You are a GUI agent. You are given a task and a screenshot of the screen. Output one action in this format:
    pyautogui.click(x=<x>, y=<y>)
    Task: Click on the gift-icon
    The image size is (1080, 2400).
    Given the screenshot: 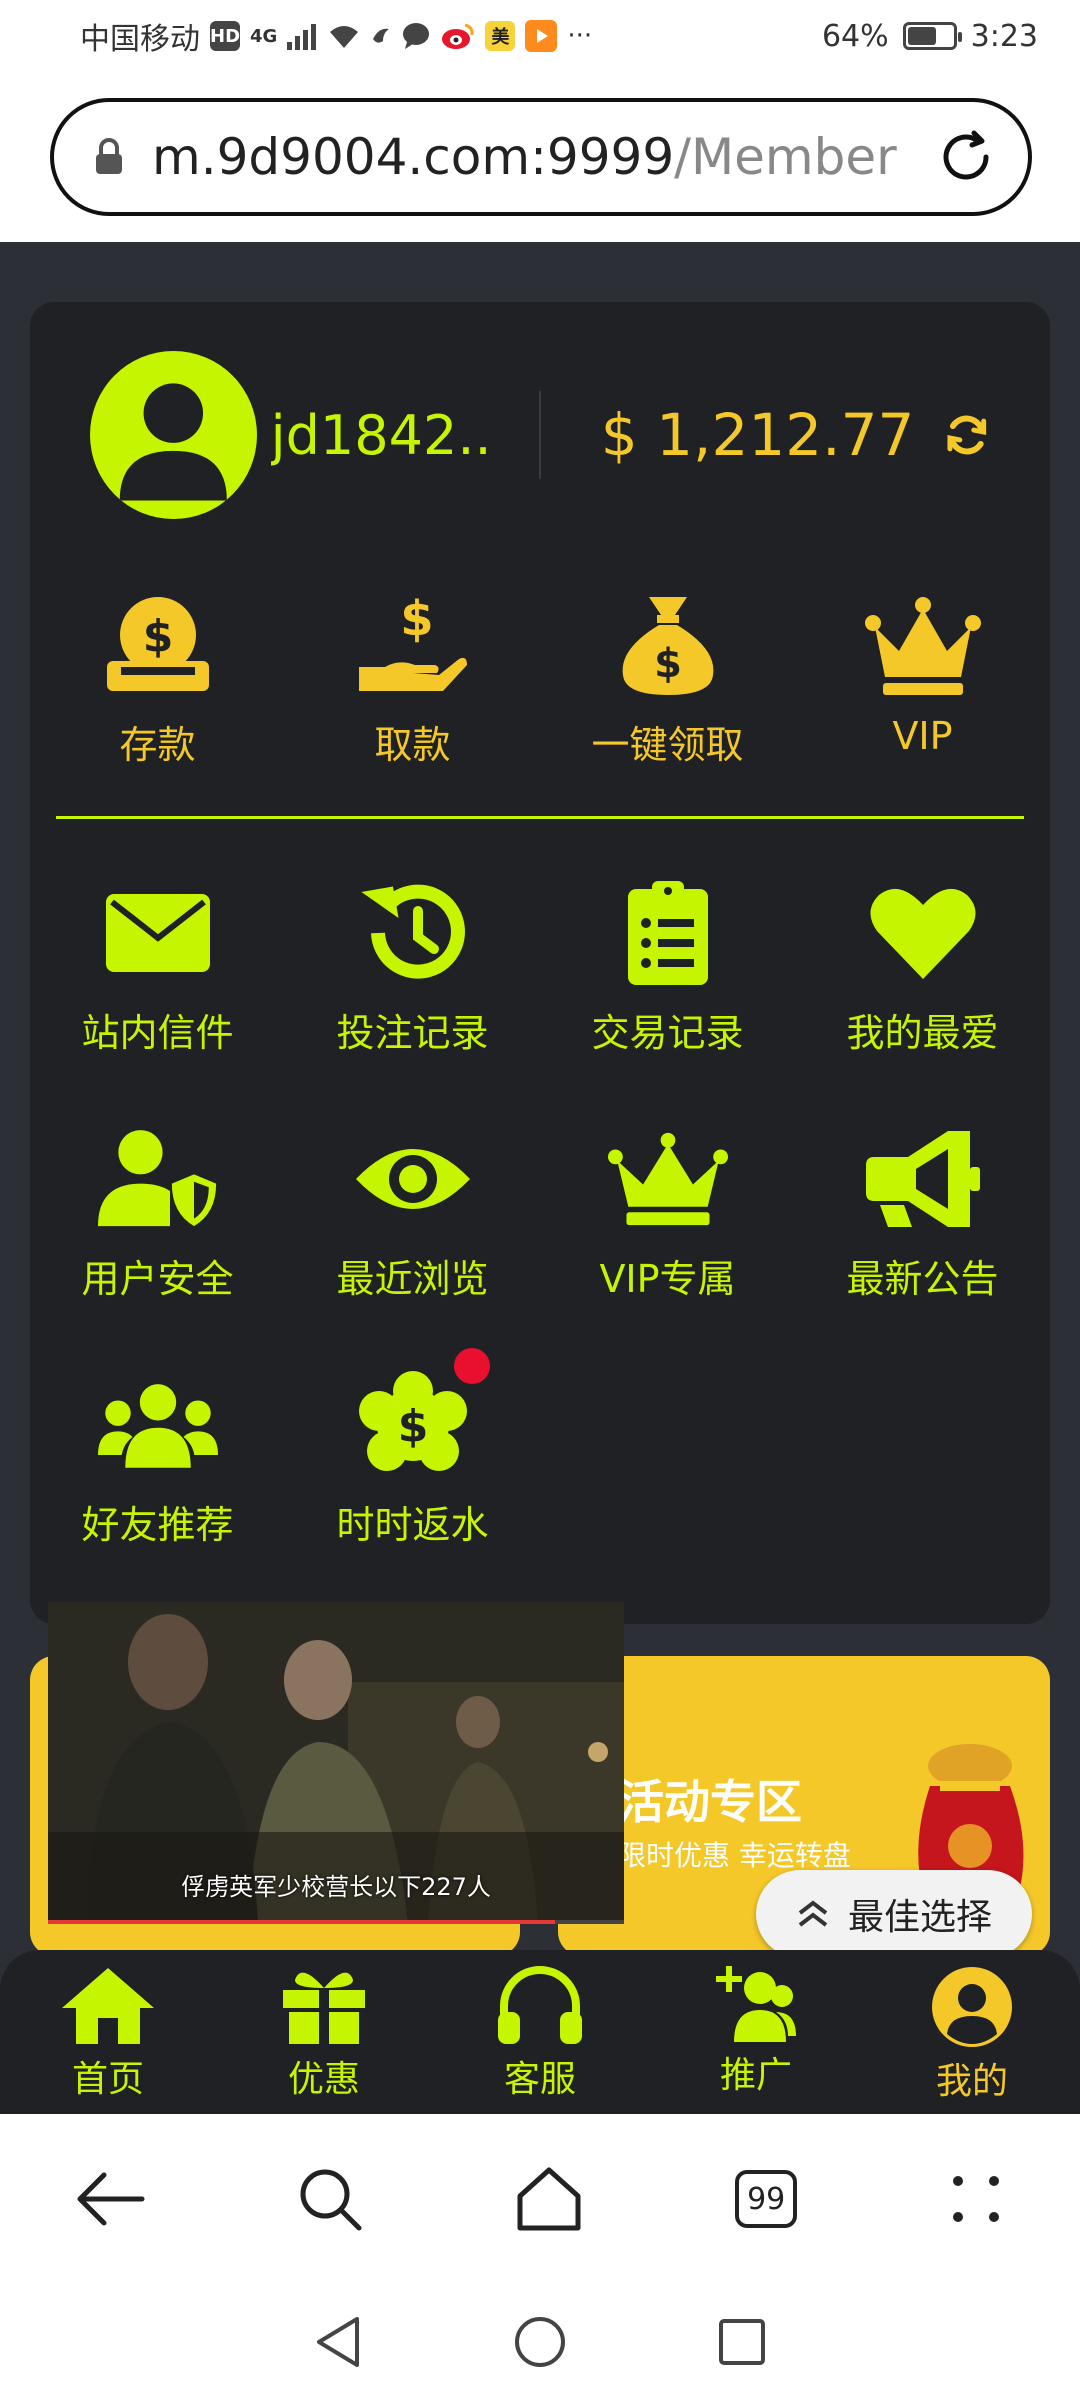 What is the action you would take?
    pyautogui.click(x=324, y=2008)
    